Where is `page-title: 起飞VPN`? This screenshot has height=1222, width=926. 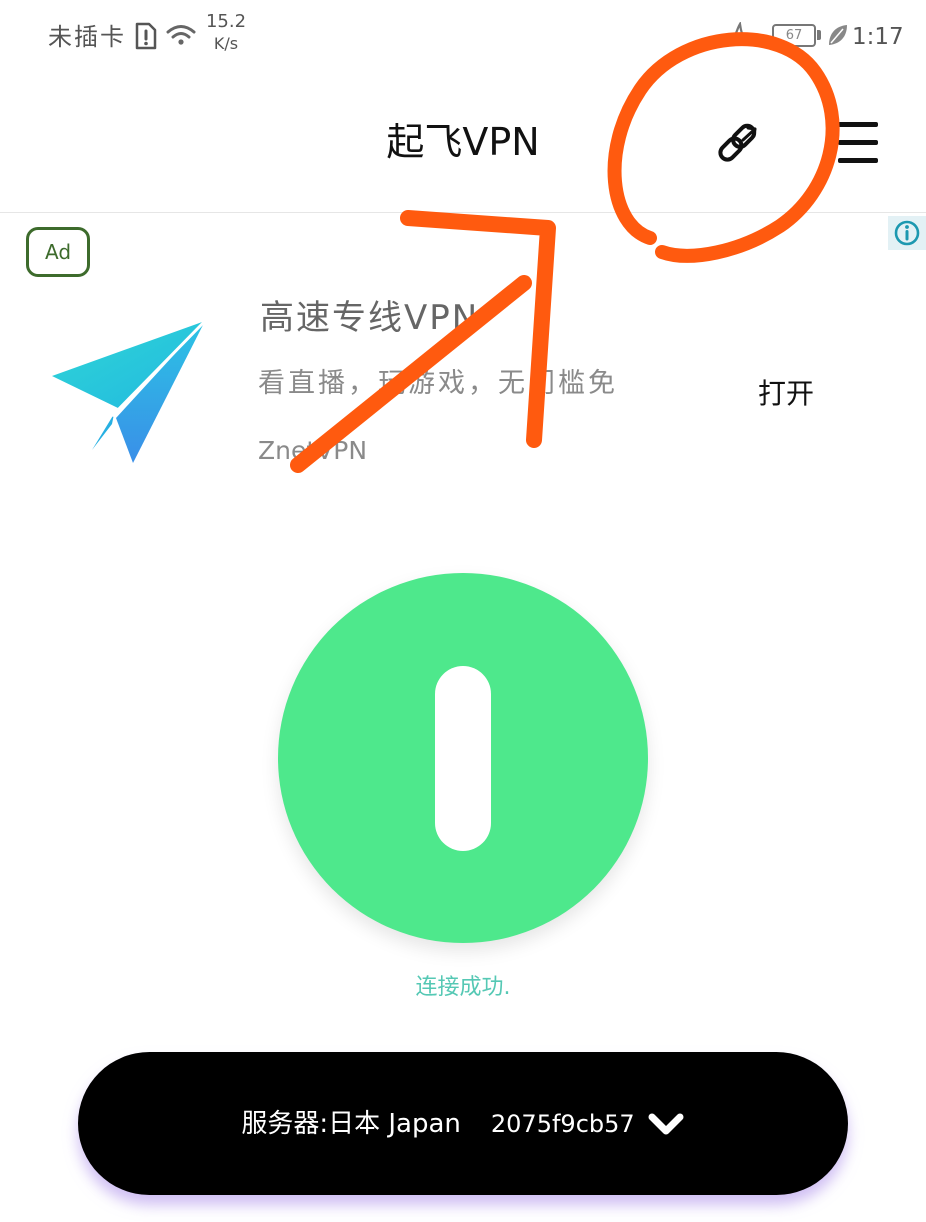 page-title: 起飞VPN is located at coordinates (463, 142).